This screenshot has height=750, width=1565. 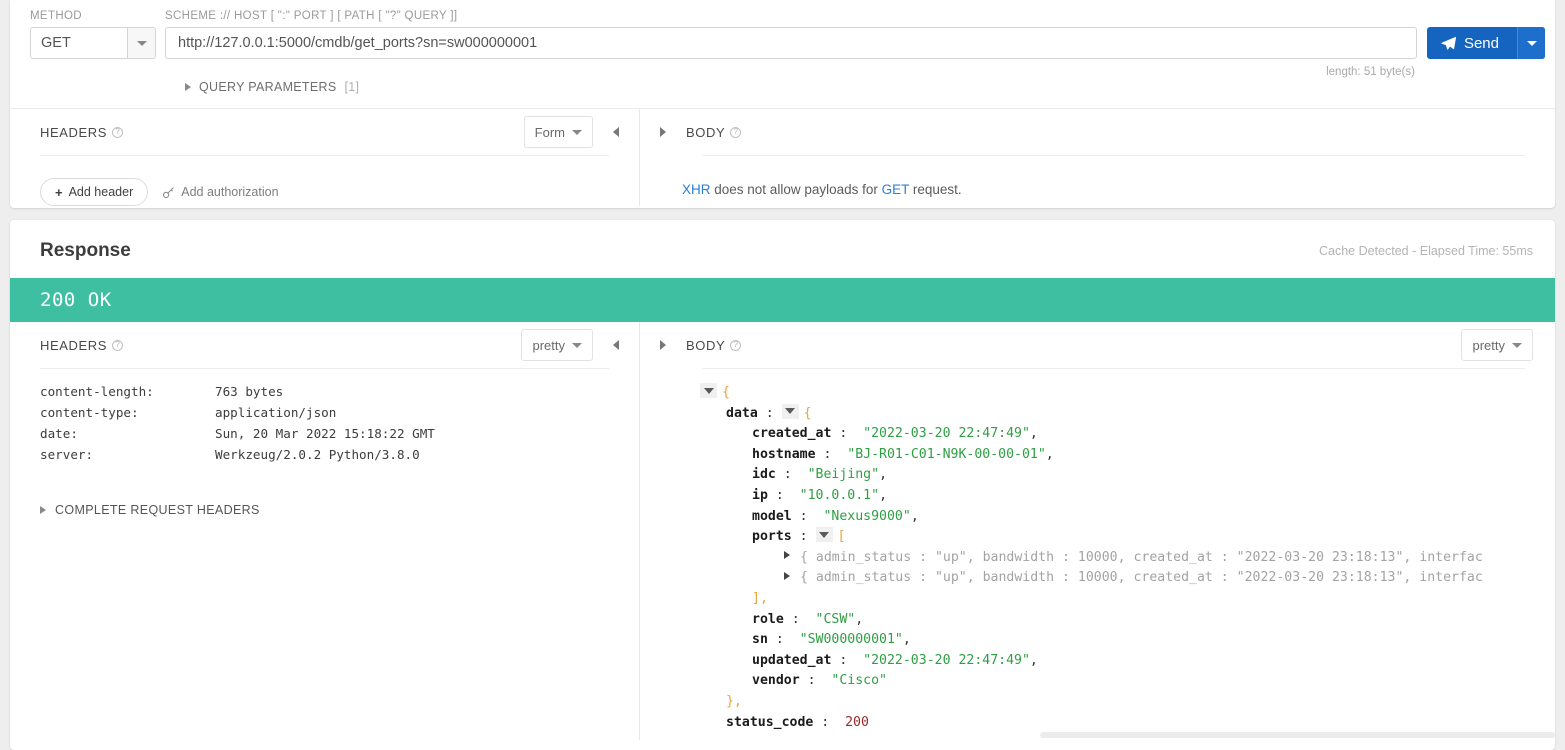 What do you see at coordinates (1426, 251) in the screenshot?
I see `response-meta: Cache Detected - Elapsed Time: 55ms` at bounding box center [1426, 251].